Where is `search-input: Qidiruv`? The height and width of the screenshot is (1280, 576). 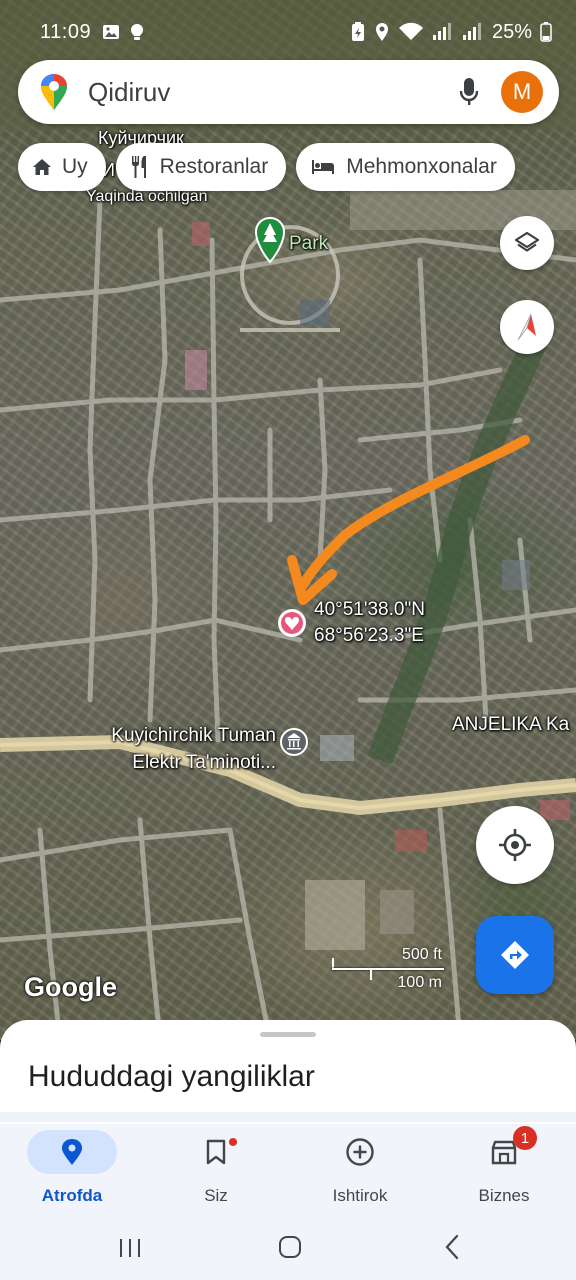
search-input: Qidiruv is located at coordinates (273, 92).